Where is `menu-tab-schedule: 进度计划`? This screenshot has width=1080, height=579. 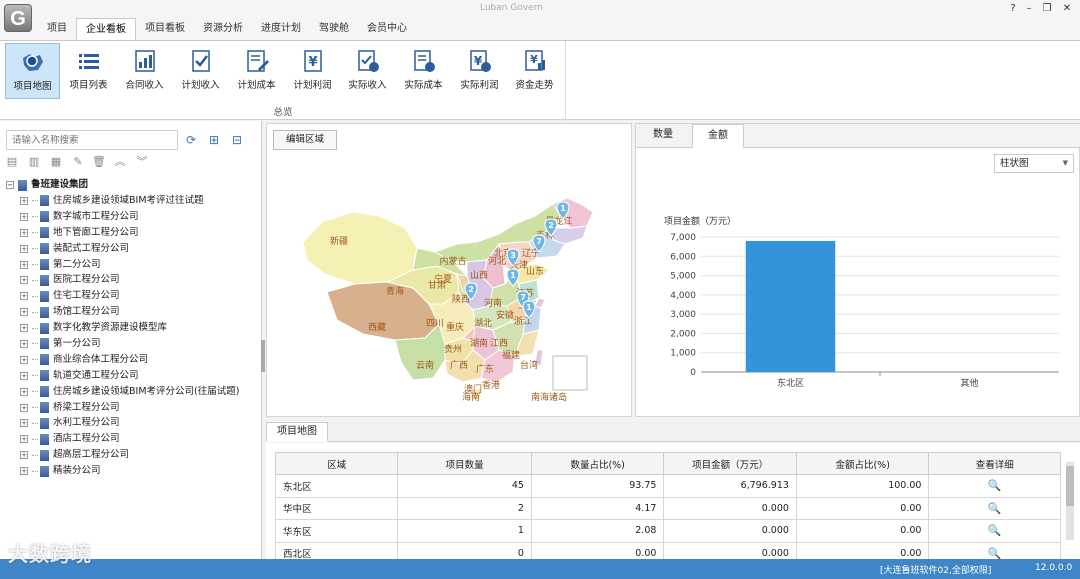 menu-tab-schedule: 进度计划 is located at coordinates (281, 29).